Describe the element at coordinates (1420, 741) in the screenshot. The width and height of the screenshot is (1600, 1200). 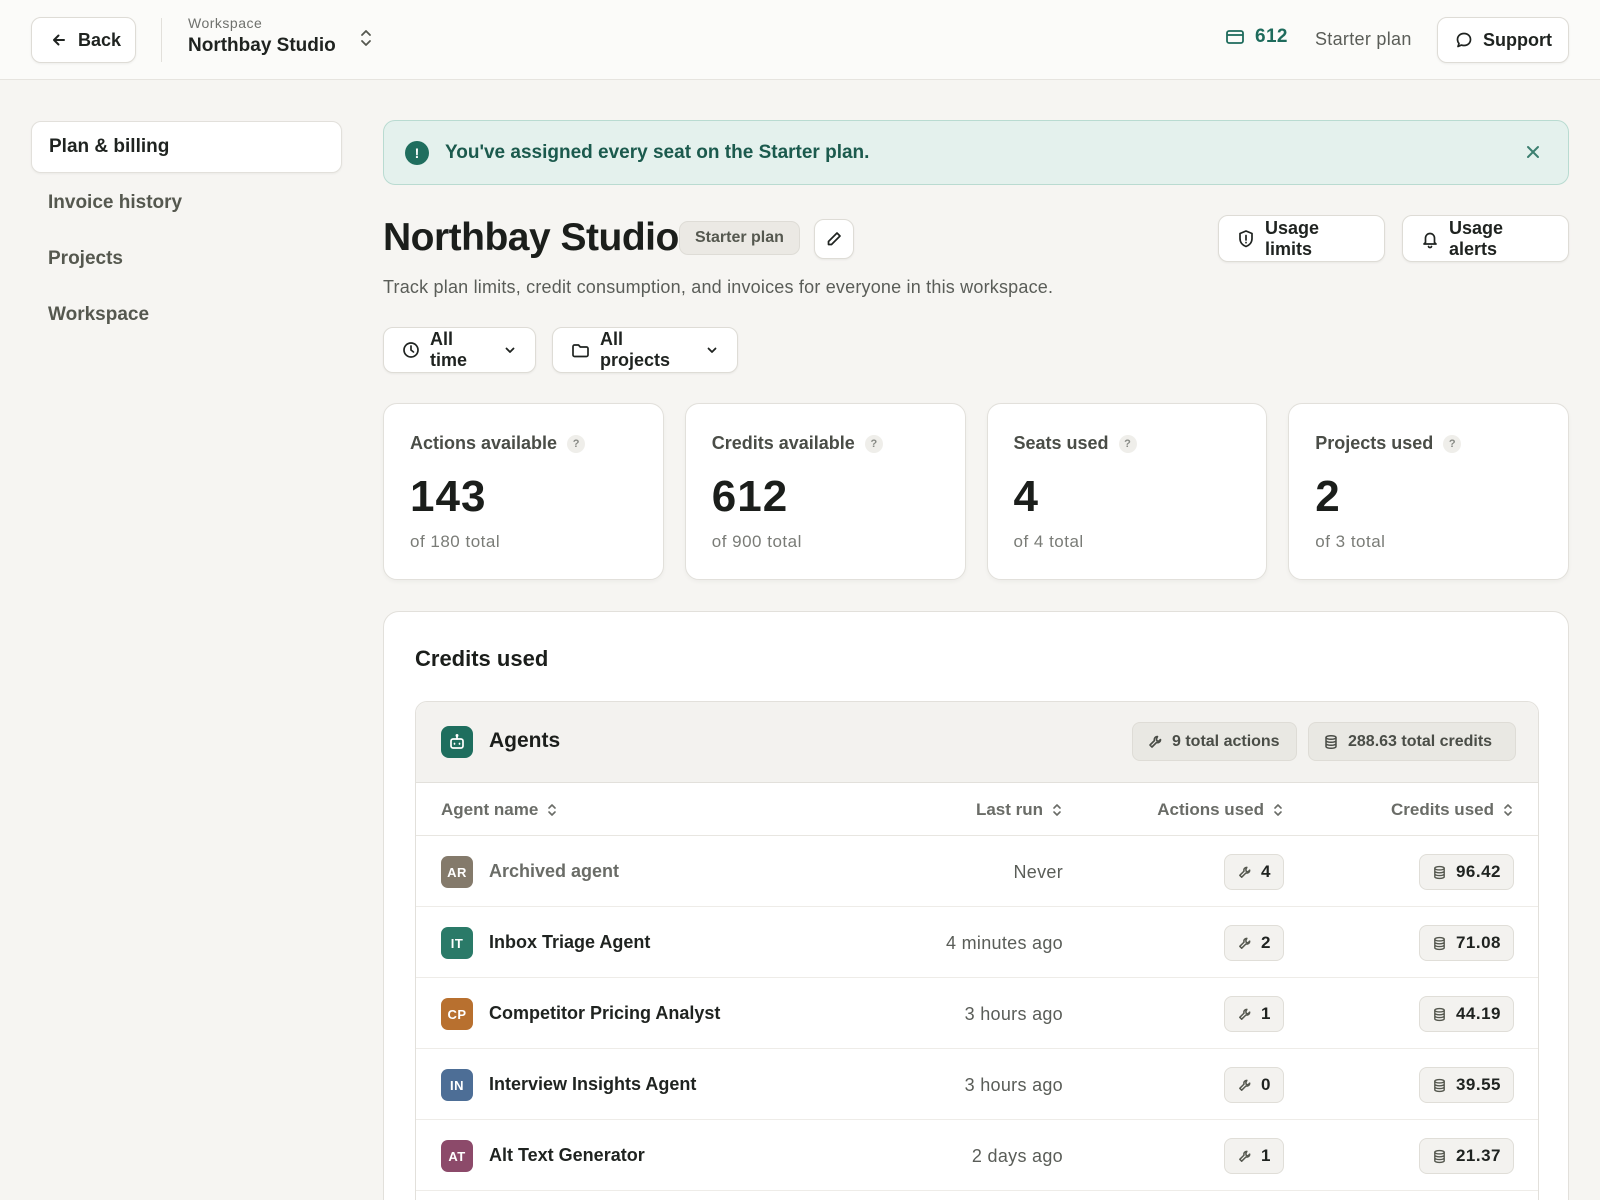
I see `total-credits-text: 288.63 total credits` at that location.